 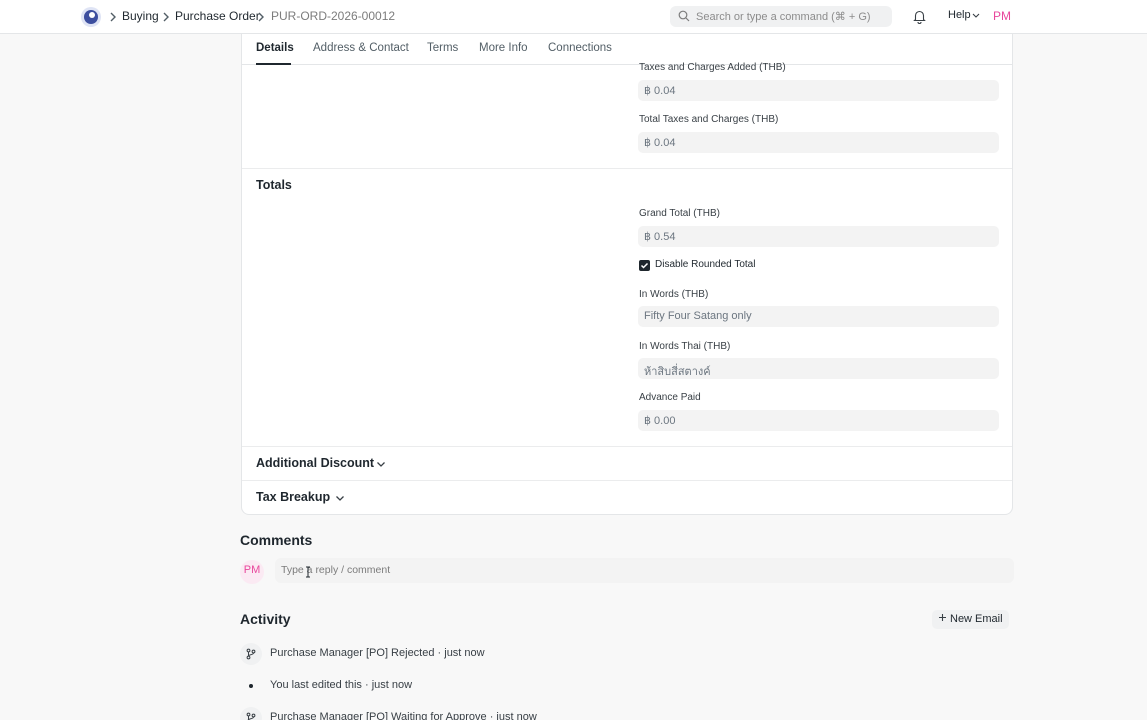 I want to click on in-words-field: Fifty Four Satang only, so click(x=818, y=316).